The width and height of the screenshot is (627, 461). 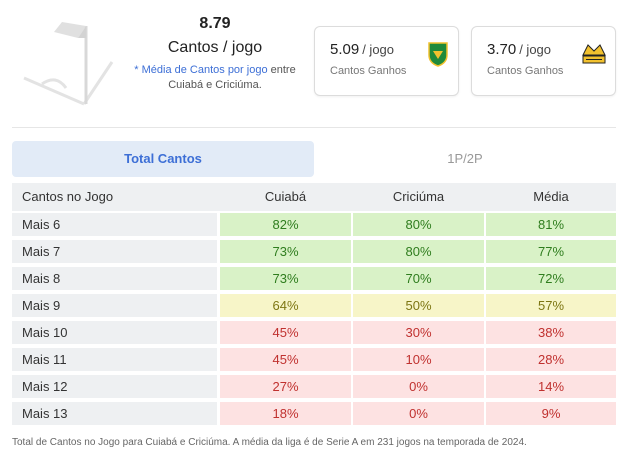 What do you see at coordinates (543, 61) in the screenshot?
I see `criciuma-corners-card: 3.70/ jogo Cantos Ganhos` at bounding box center [543, 61].